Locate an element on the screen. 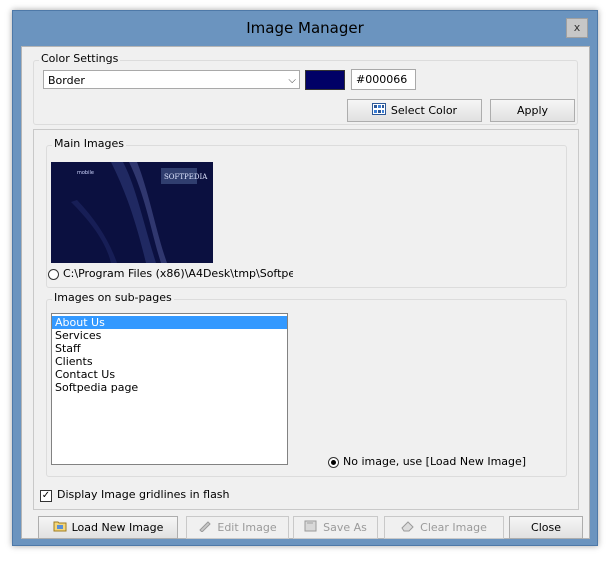 Image resolution: width=610 pixels, height=565 pixels. save-as-label: Save As is located at coordinates (345, 527).